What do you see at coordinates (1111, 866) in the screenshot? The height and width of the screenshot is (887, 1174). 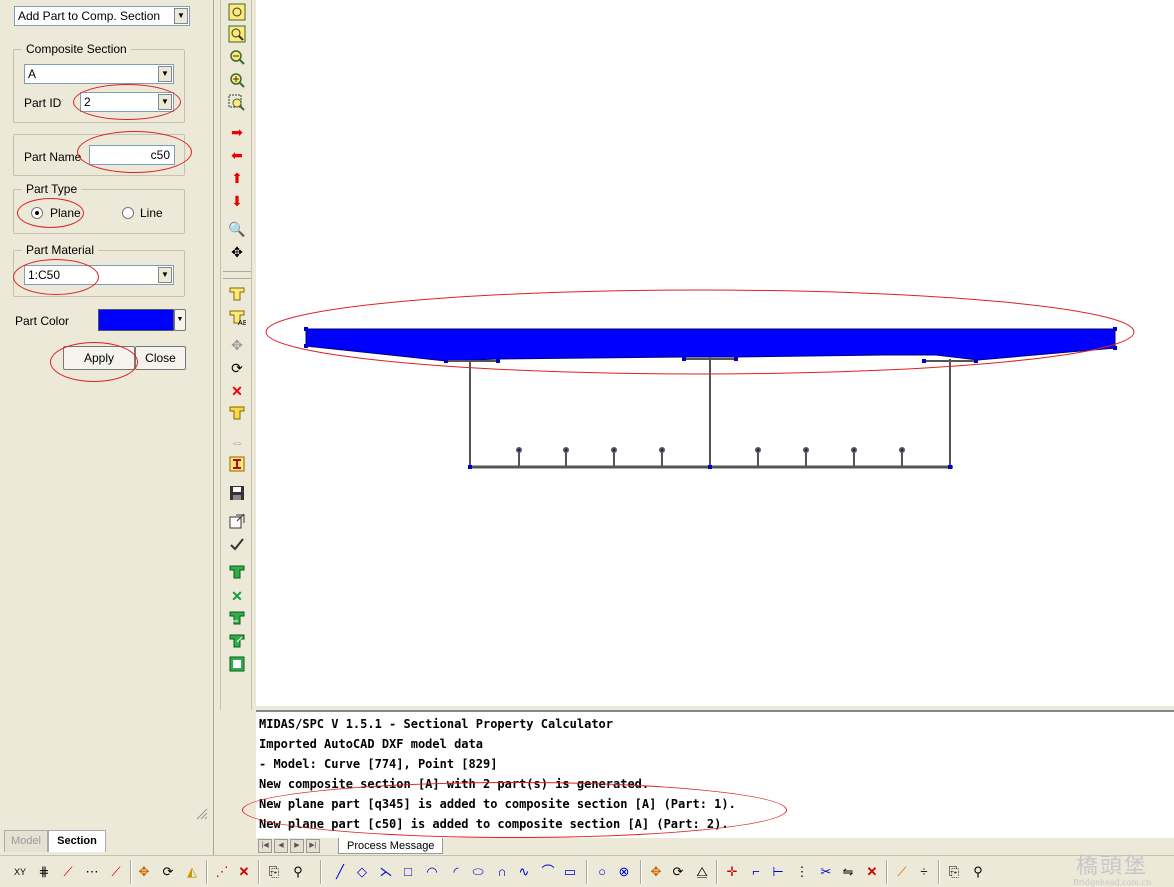 I see `watermark-text: 橋頭堡` at bounding box center [1111, 866].